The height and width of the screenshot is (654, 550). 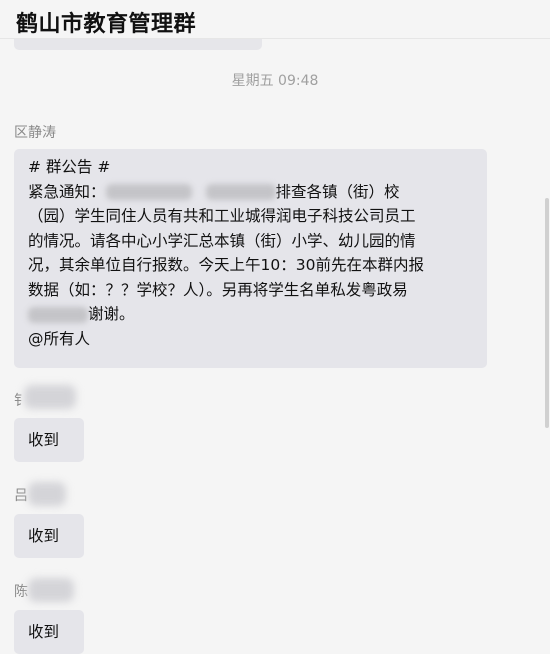 I want to click on notice-line: （园）学生同住人员有共和工业城得润电子科技公司员工, so click(x=222, y=216).